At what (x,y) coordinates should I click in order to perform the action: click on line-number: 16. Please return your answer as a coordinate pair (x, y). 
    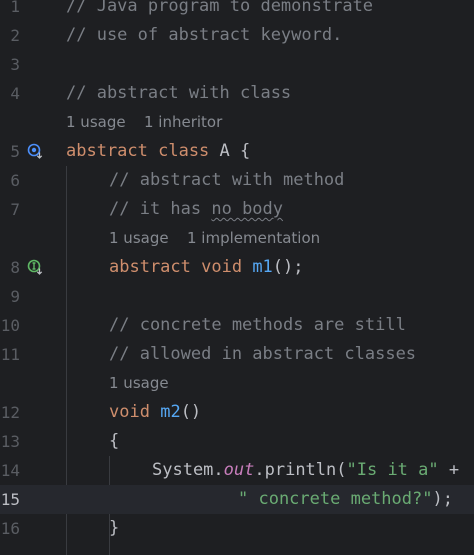
    Looking at the image, I should click on (10, 528).